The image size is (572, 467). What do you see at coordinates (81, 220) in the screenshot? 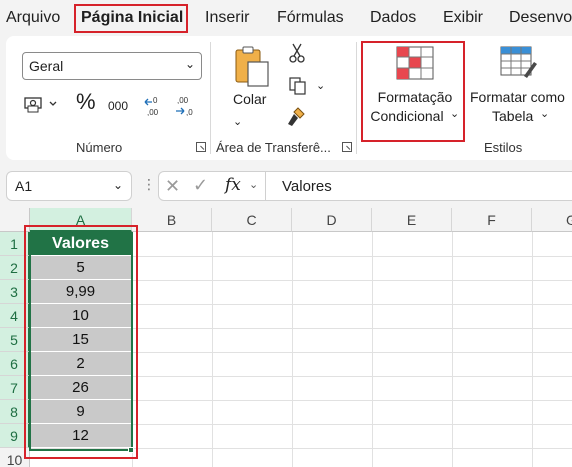
I see `column-header: A` at bounding box center [81, 220].